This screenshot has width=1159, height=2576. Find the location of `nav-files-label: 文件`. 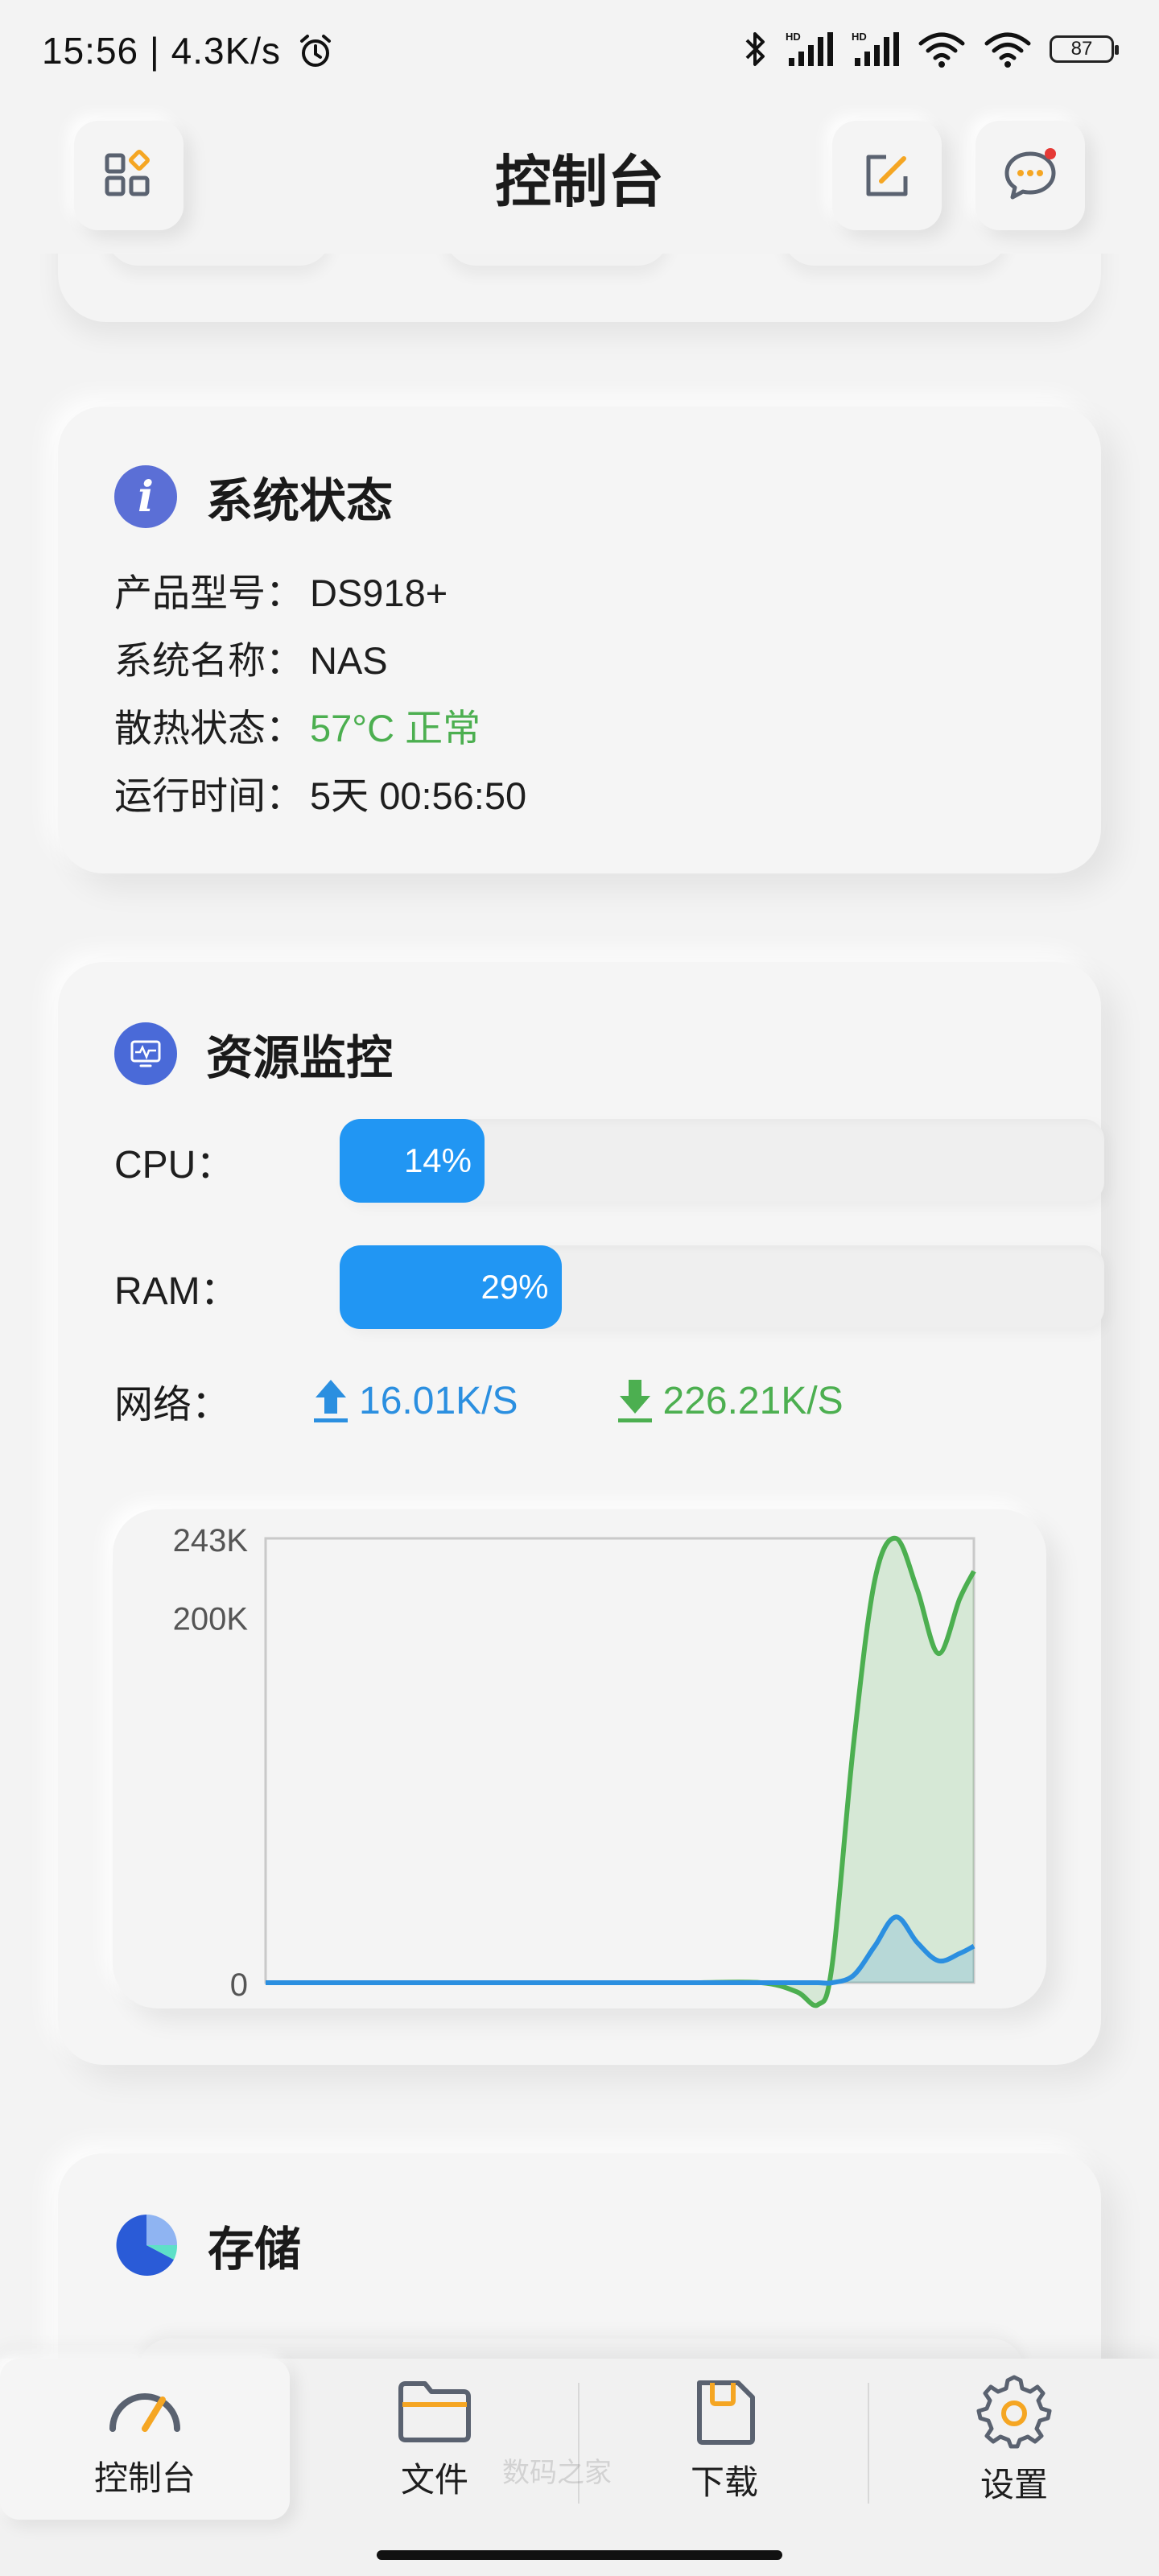

nav-files-label: 文件 is located at coordinates (434, 2479).